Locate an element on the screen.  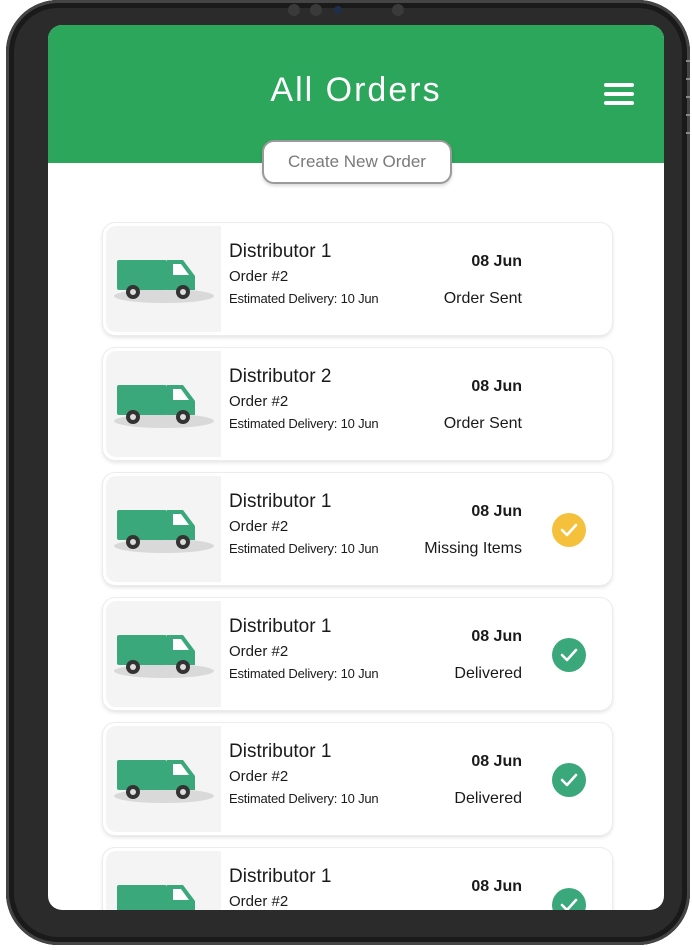
distributor-name: Distributor 2 is located at coordinates (280, 376).